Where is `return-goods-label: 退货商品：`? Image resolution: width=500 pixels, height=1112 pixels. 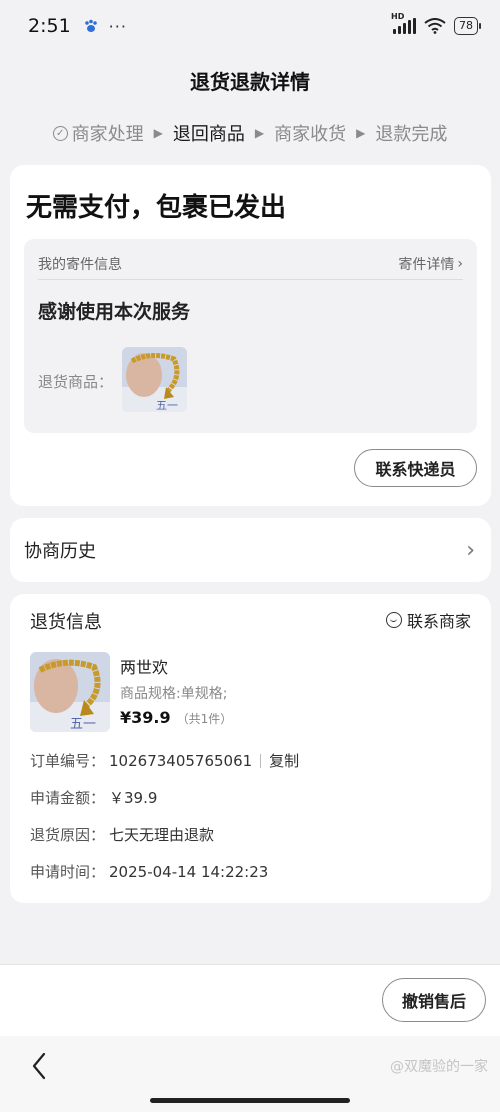
return-goods-label: 退货商品： is located at coordinates (76, 382).